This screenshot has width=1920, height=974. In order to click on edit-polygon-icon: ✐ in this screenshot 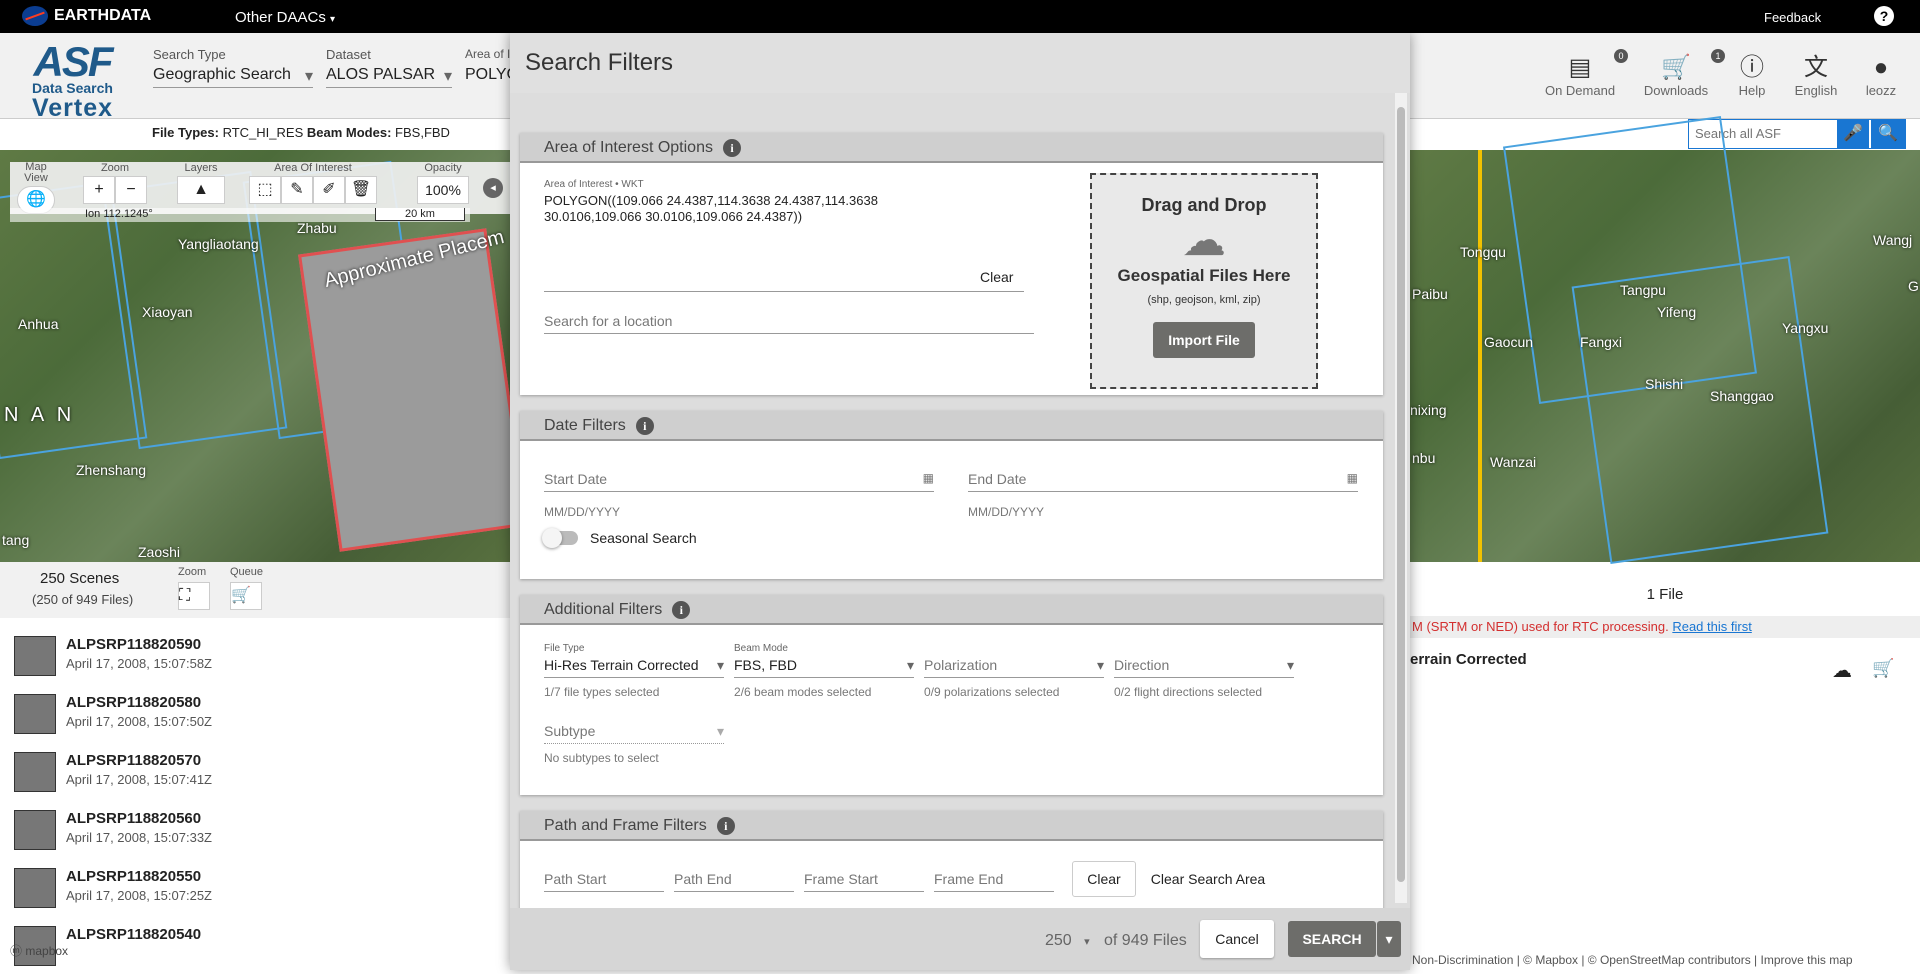, I will do `click(329, 190)`.